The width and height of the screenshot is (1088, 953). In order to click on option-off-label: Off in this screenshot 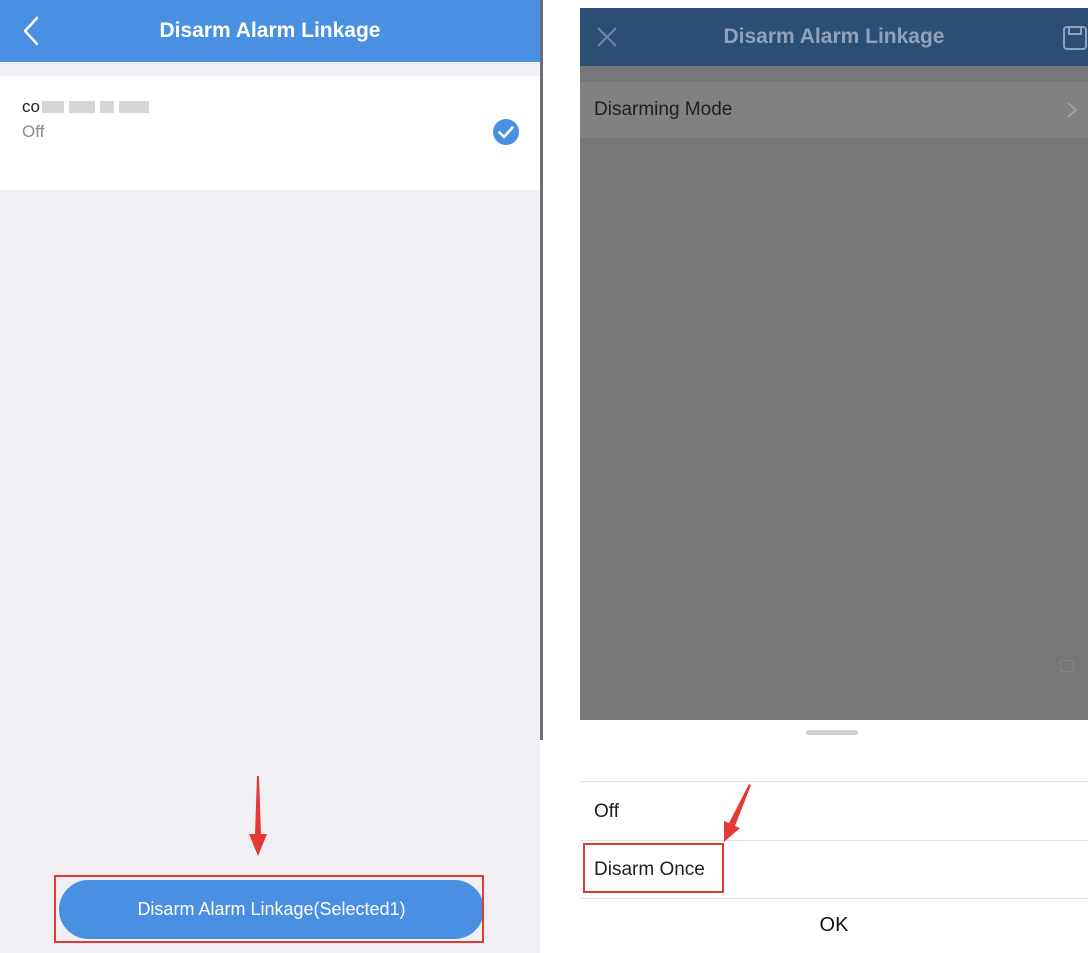, I will do `click(606, 811)`.